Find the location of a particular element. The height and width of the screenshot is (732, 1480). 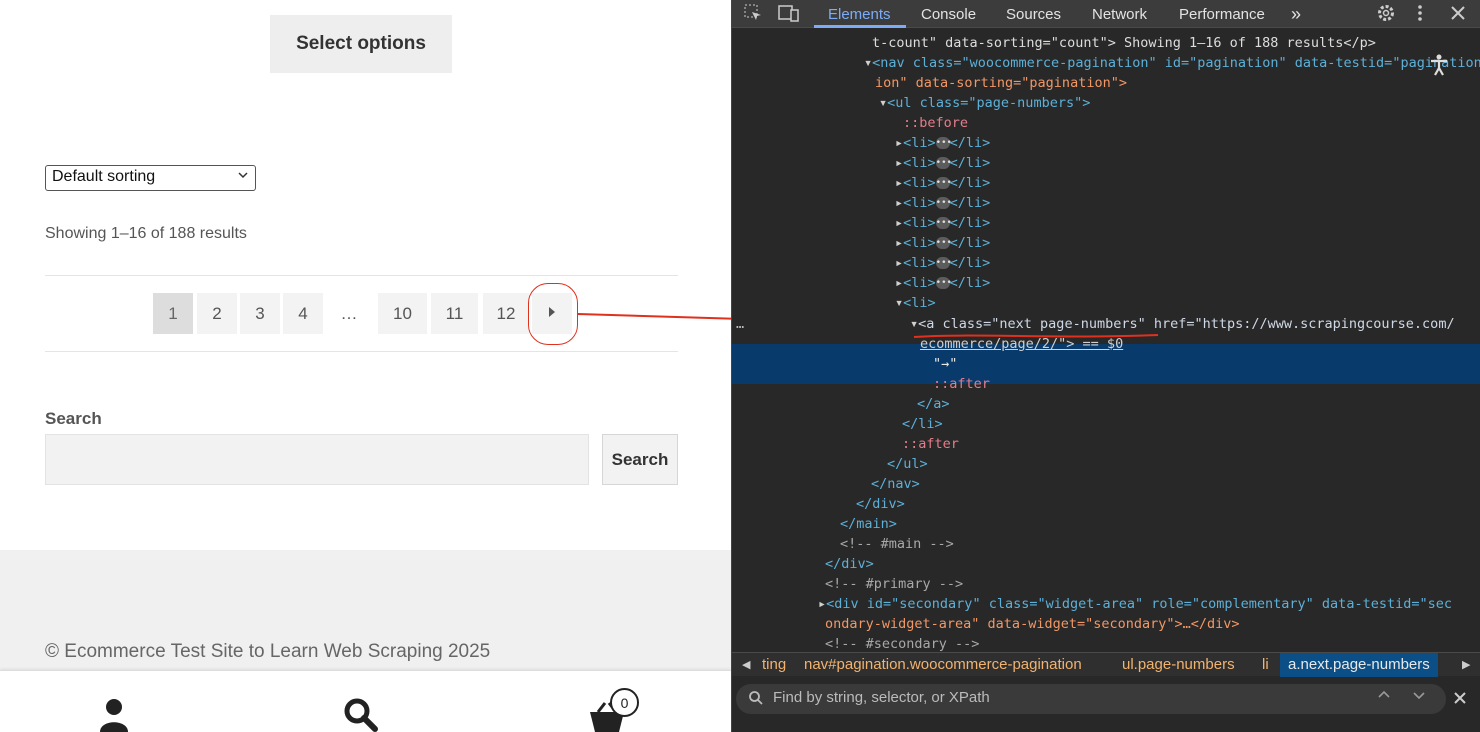

find-input: Find by string, selector, or XPath is located at coordinates (1091, 699).